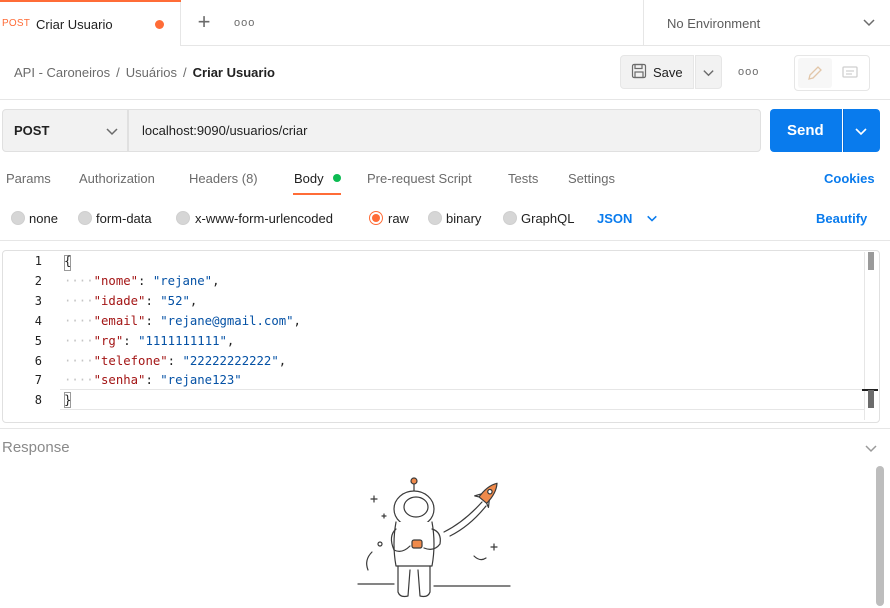 The image size is (890, 608). I want to click on options-divider, so click(445, 240).